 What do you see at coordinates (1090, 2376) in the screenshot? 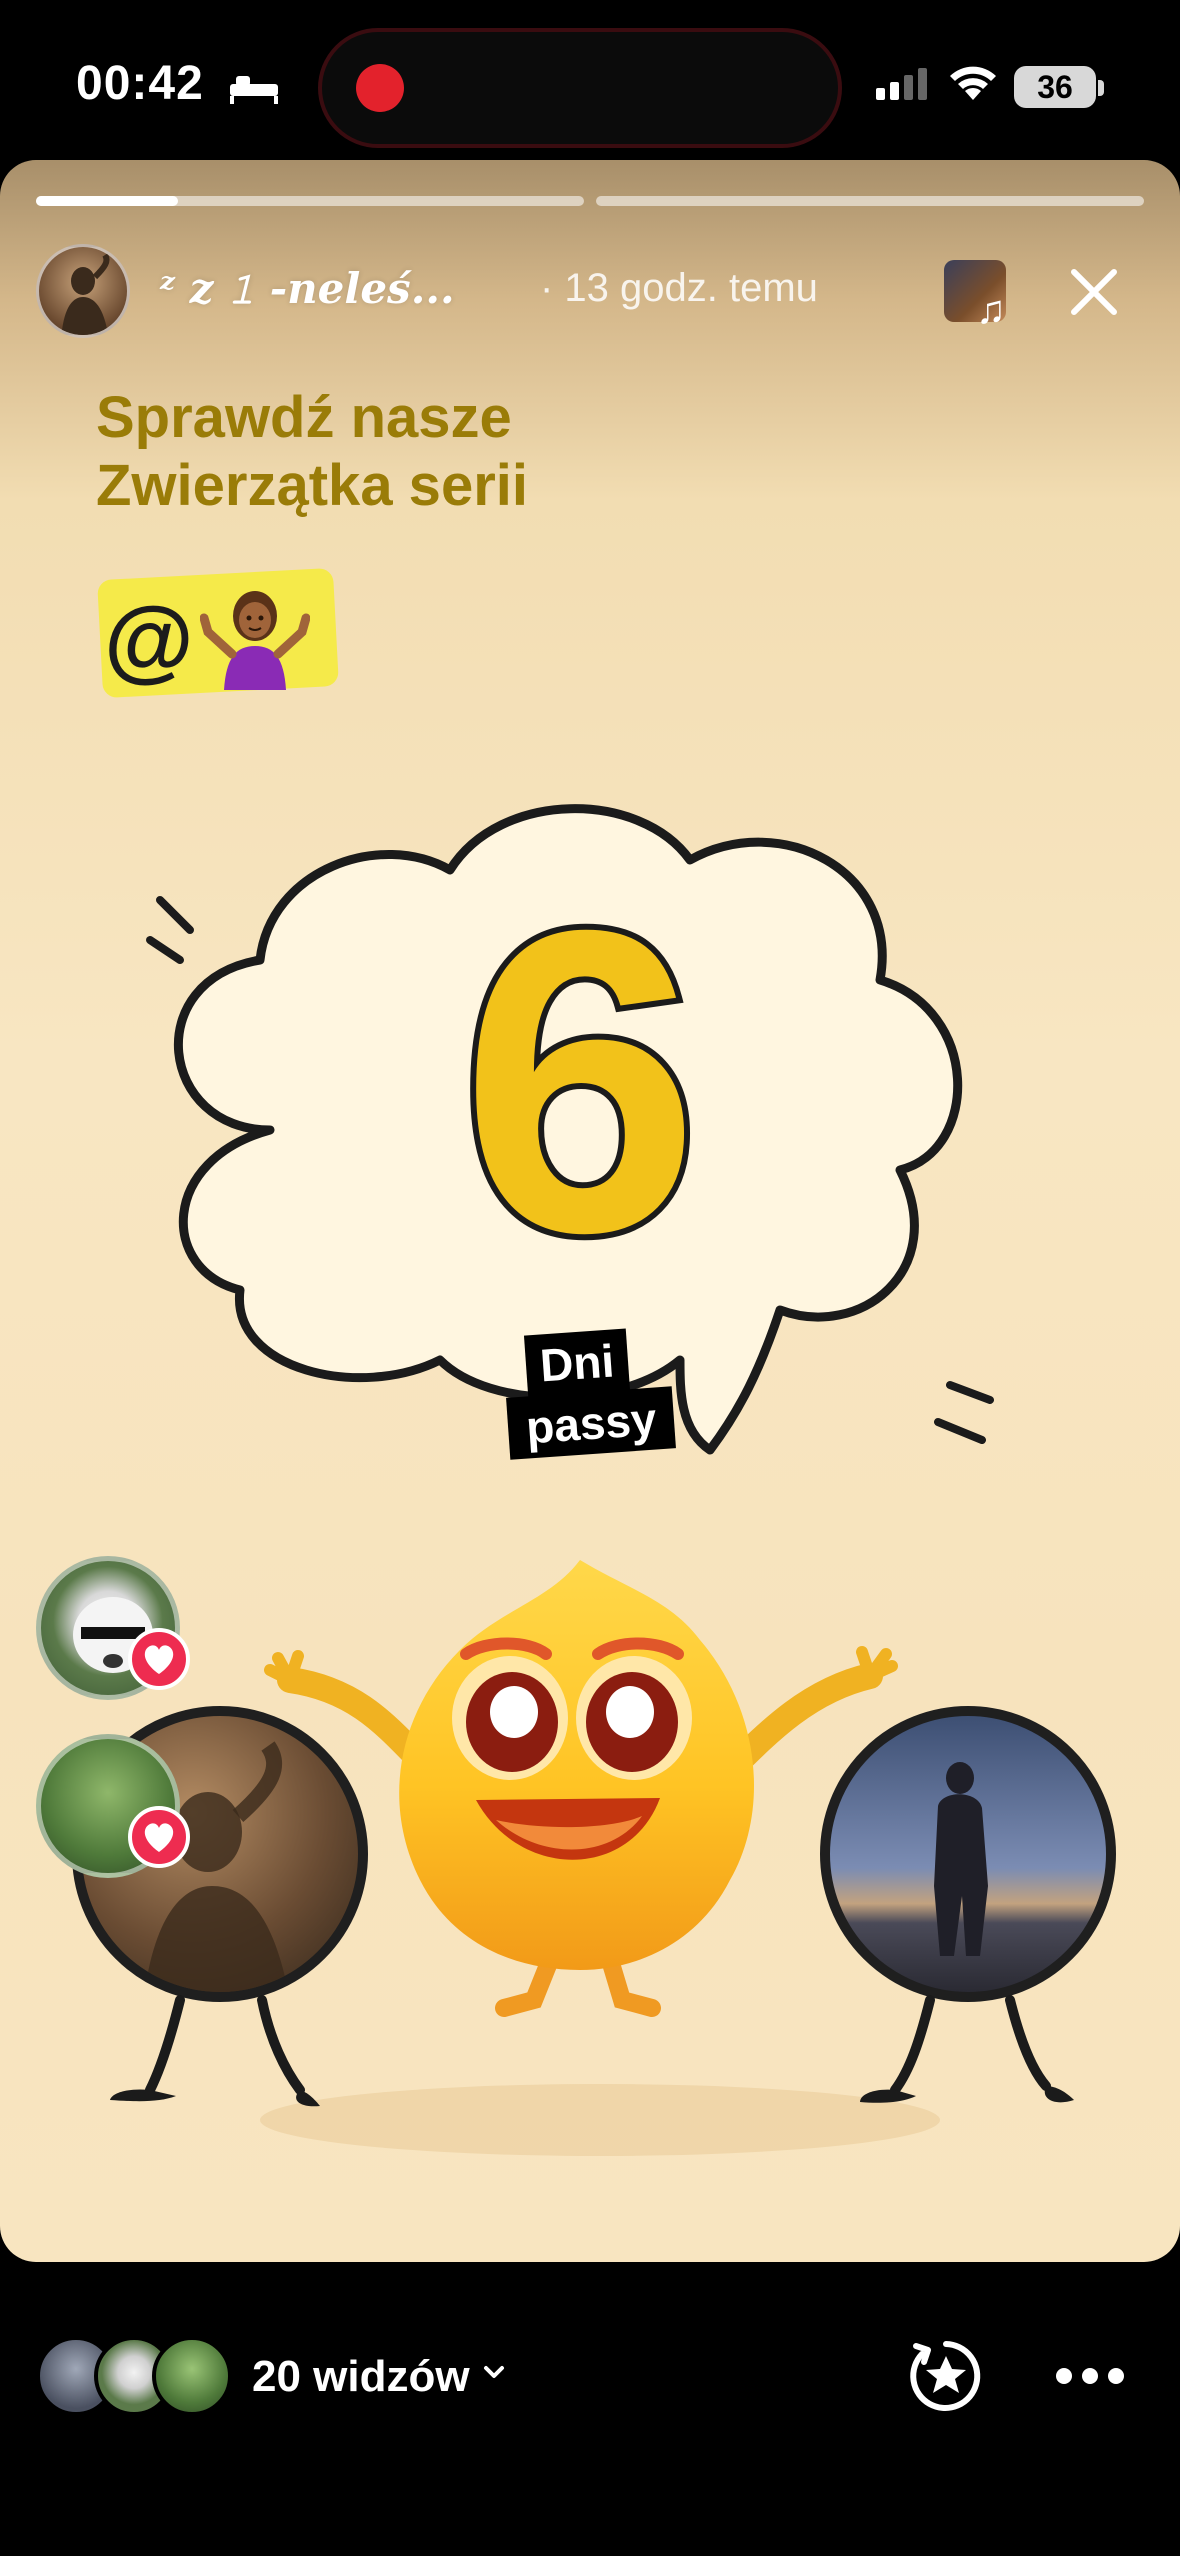
I see `more-dots-icon` at bounding box center [1090, 2376].